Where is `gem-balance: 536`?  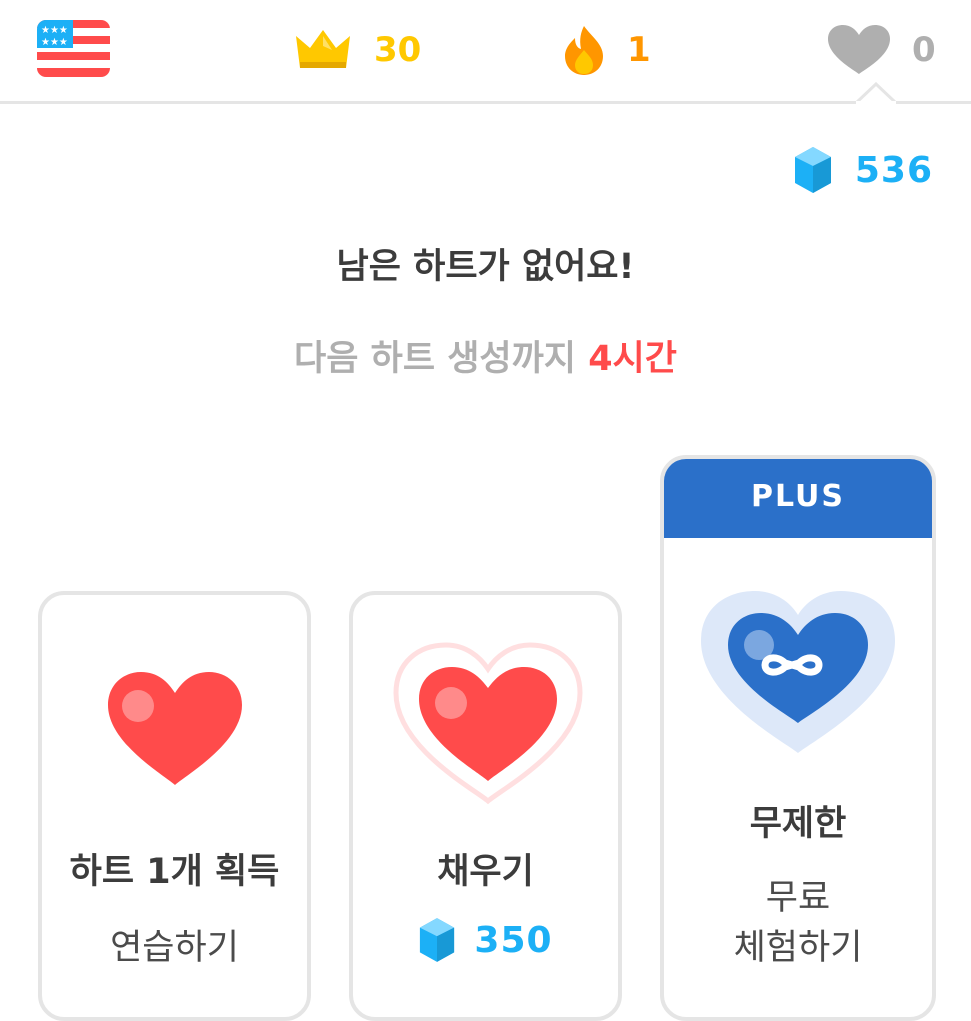
gem-balance: 536 is located at coordinates (863, 170).